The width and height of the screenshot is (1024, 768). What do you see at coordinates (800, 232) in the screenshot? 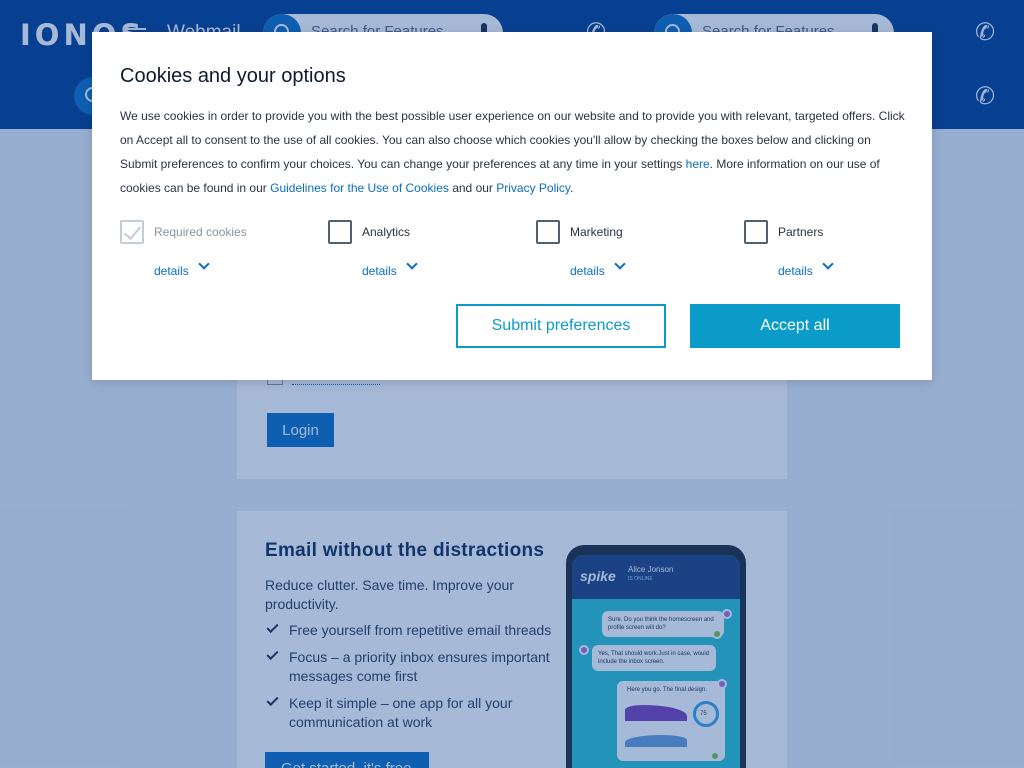
I see `option-label: Partners` at bounding box center [800, 232].